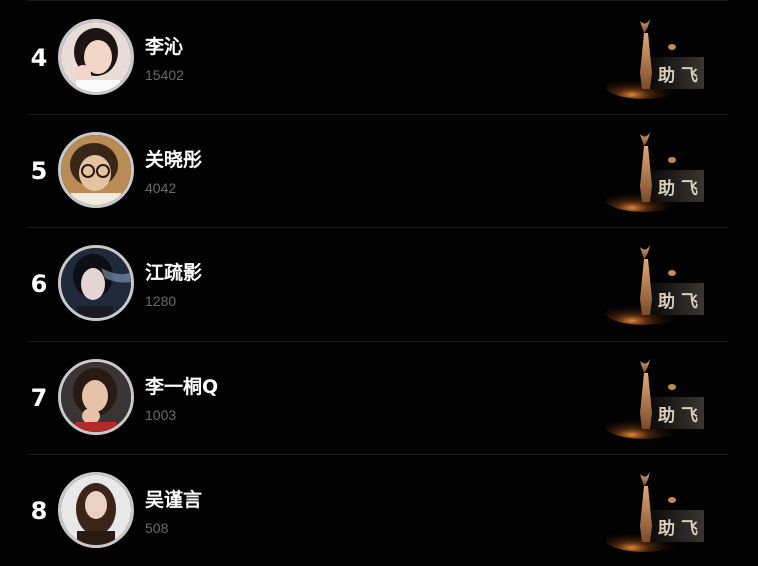 The image size is (758, 566). Describe the element at coordinates (174, 273) in the screenshot. I see `celebrity-name: 江疏影` at that location.